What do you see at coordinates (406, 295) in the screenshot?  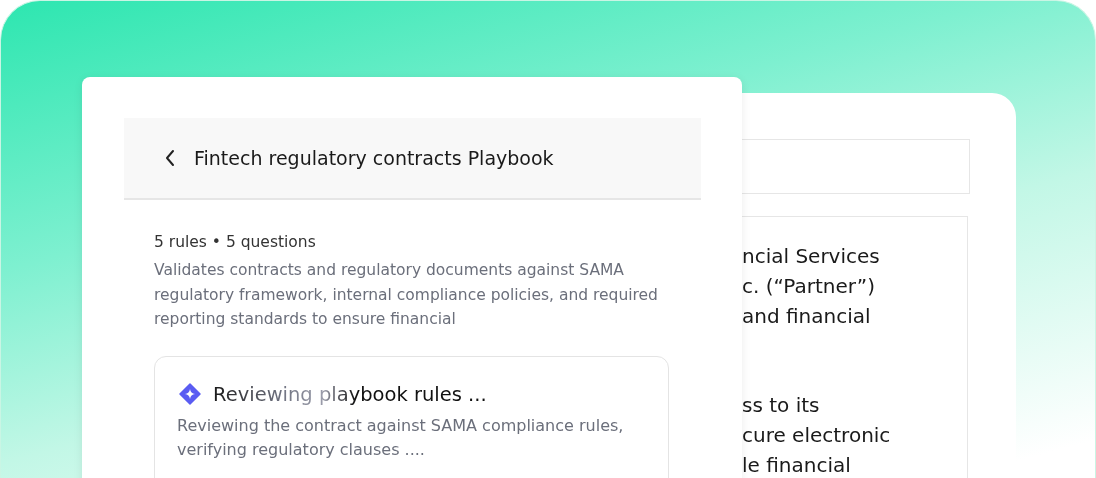 I see `playbook-description: Validates contracts and regulatory documents against SAMA regulatory framework, internal compliance policies, and required reporting standards to ensure financial` at bounding box center [406, 295].